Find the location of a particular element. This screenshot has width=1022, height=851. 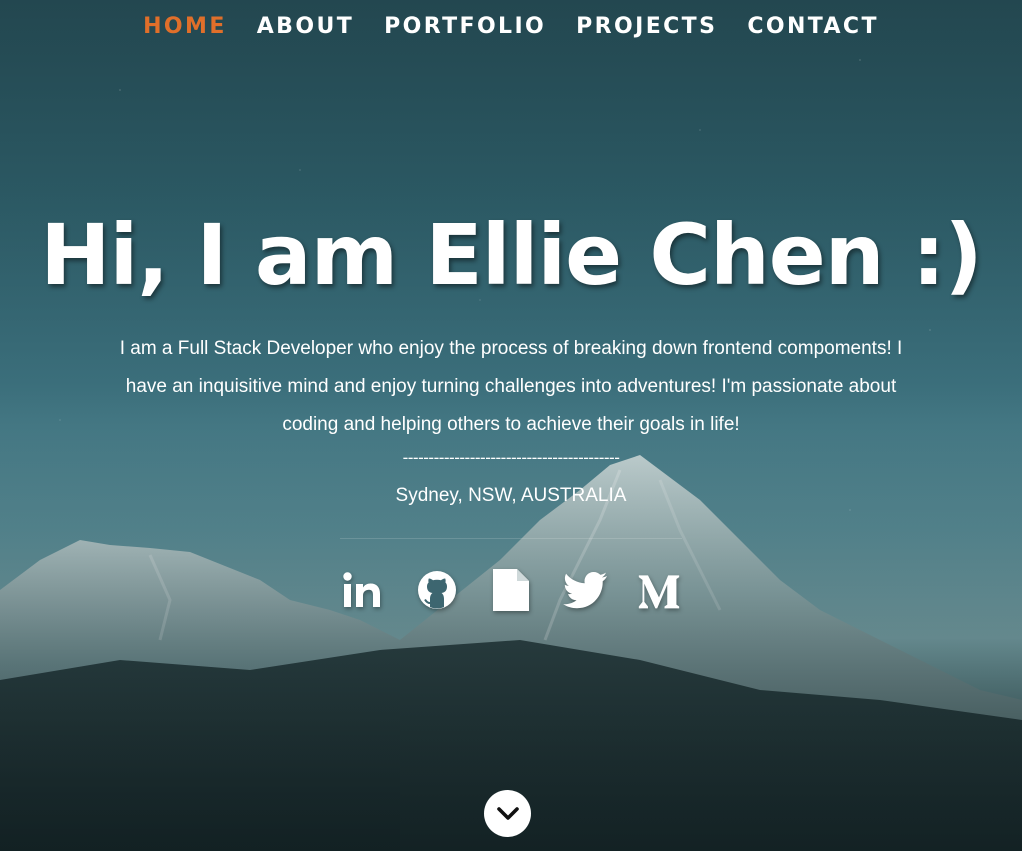

social-divider-line is located at coordinates (511, 538).